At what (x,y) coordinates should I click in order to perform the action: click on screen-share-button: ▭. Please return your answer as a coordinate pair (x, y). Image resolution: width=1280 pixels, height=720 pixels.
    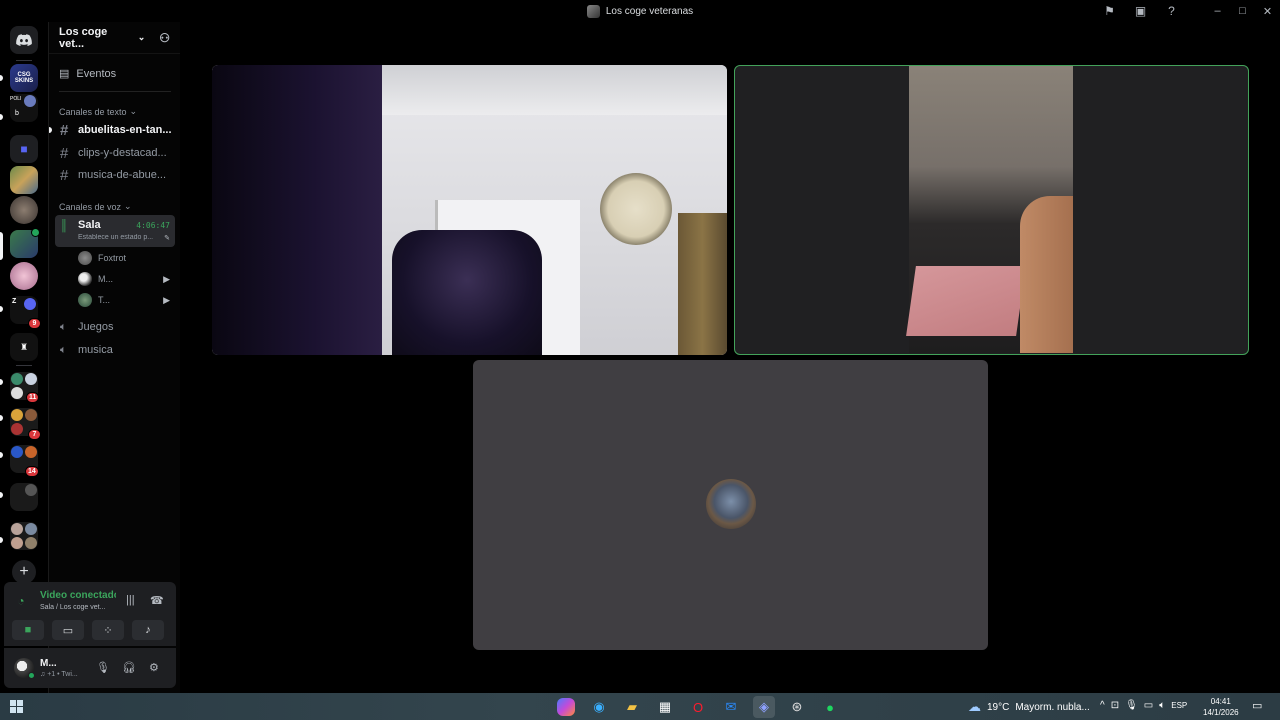
    Looking at the image, I should click on (68, 630).